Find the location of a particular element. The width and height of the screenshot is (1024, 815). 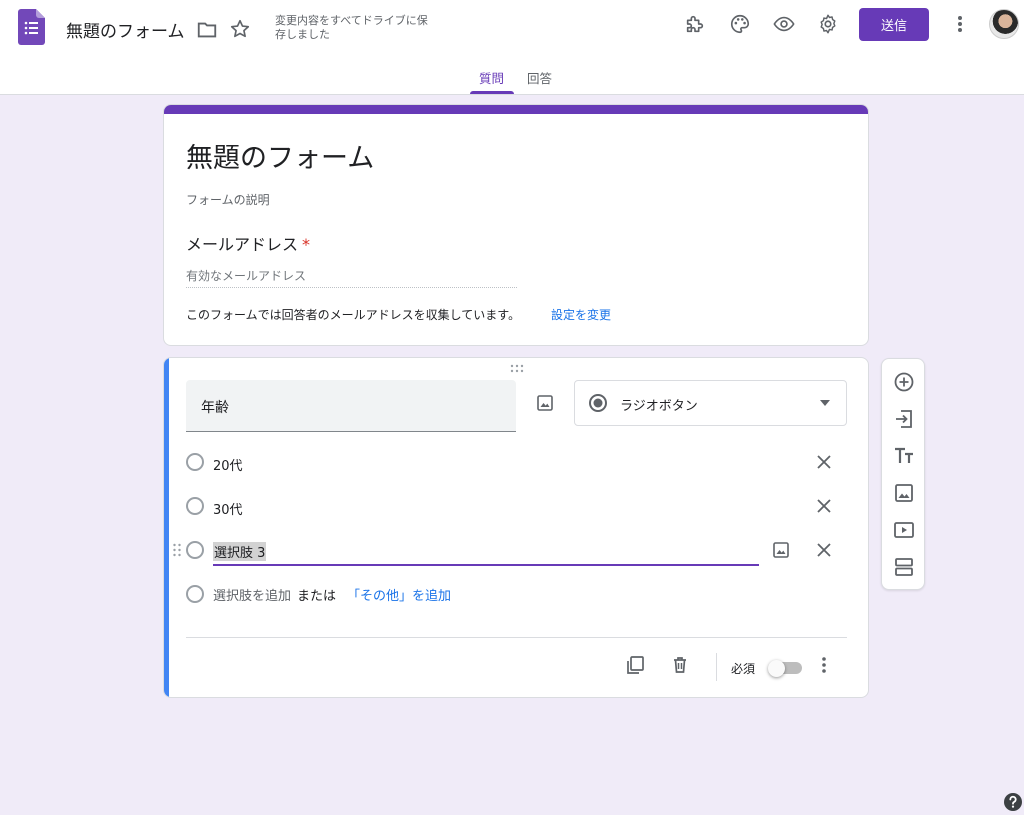

form-title: 無題のフォーム is located at coordinates (280, 155).